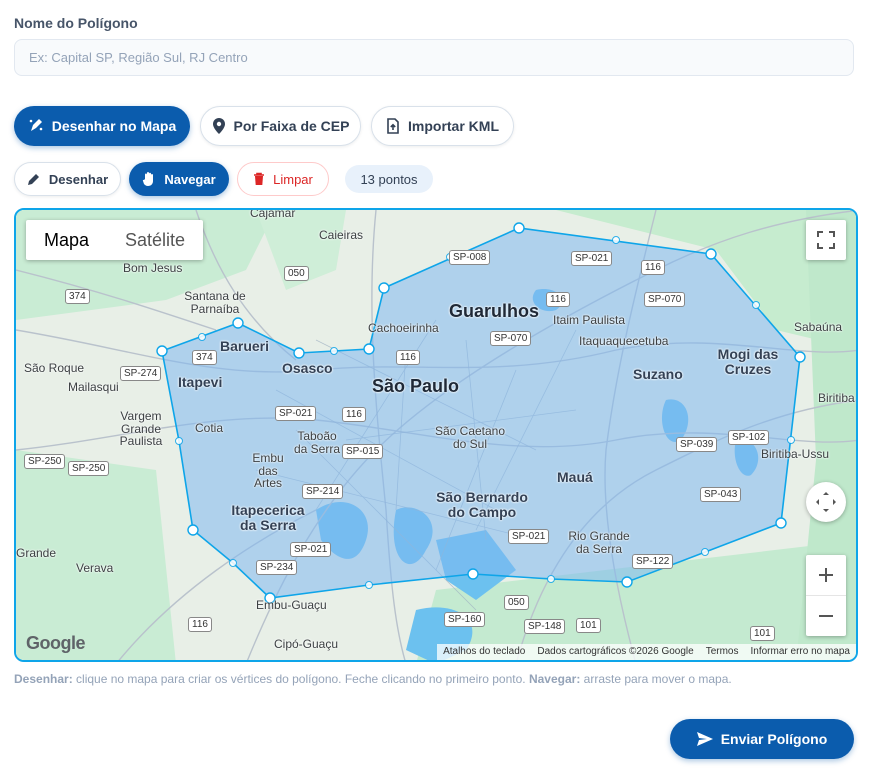  Describe the element at coordinates (141, 373) in the screenshot. I see `road-shield: SP-274` at that location.